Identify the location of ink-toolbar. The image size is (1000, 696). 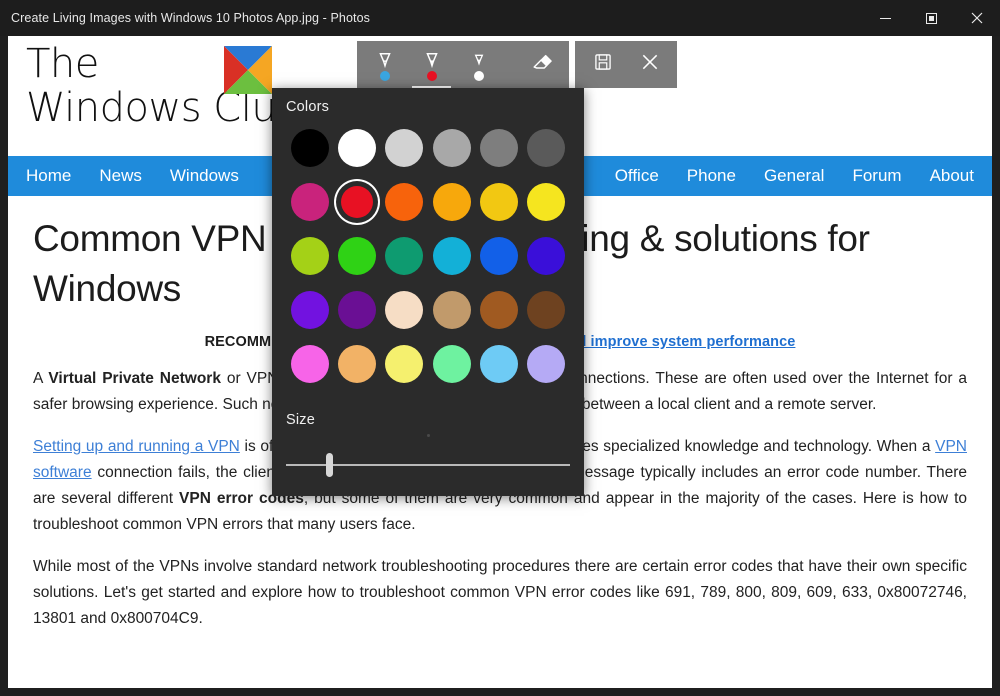
(517, 65).